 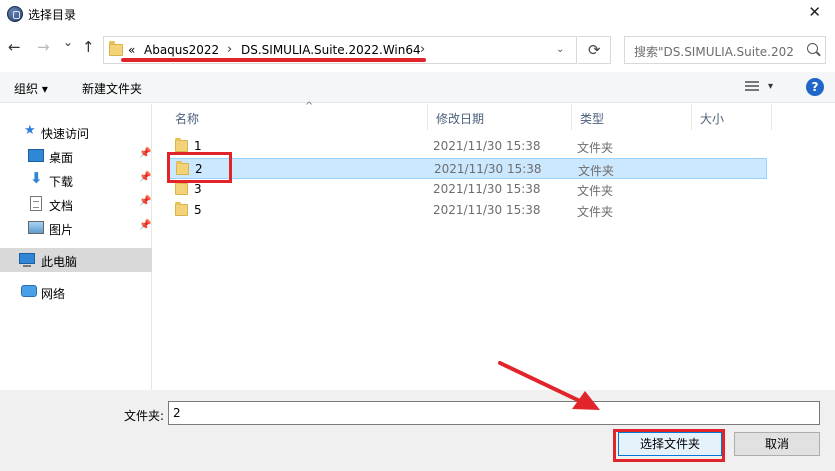 I want to click on up-arrow-icon: ↑, so click(x=88, y=47).